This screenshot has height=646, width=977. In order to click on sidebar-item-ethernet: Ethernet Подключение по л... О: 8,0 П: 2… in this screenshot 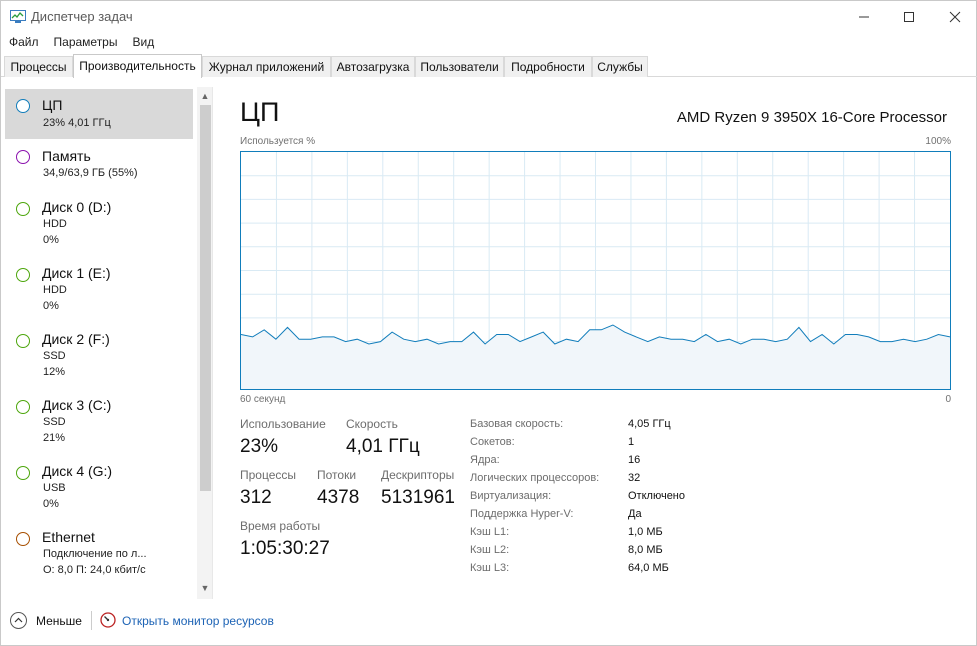, I will do `click(99, 554)`.